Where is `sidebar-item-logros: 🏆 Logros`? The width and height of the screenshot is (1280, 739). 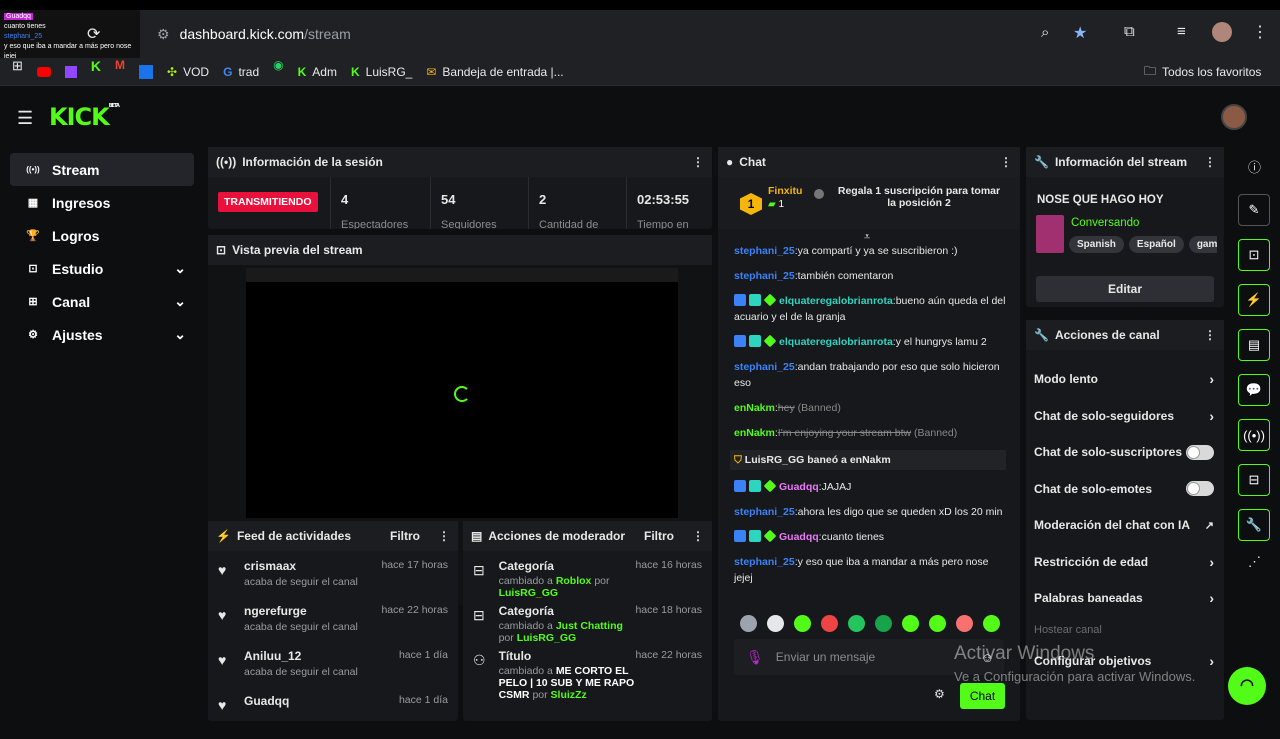 sidebar-item-logros: 🏆 Logros is located at coordinates (102, 235).